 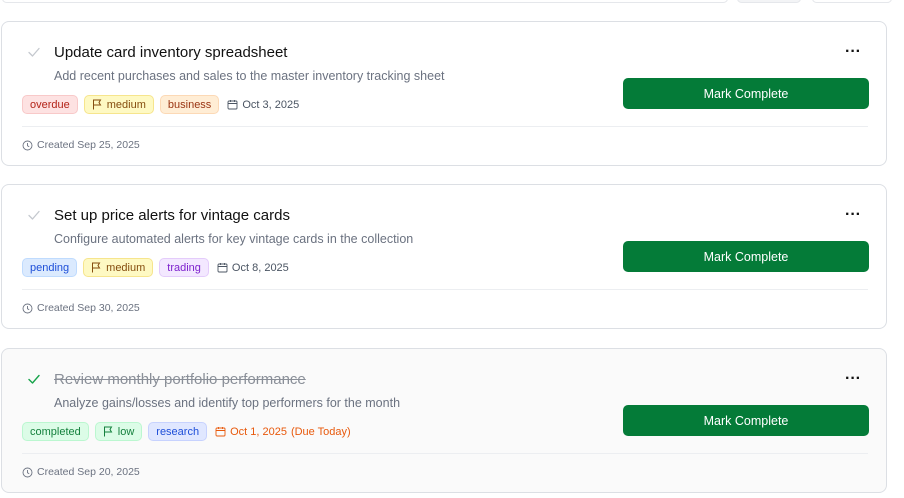 I want to click on priority-badge: low, so click(x=118, y=431).